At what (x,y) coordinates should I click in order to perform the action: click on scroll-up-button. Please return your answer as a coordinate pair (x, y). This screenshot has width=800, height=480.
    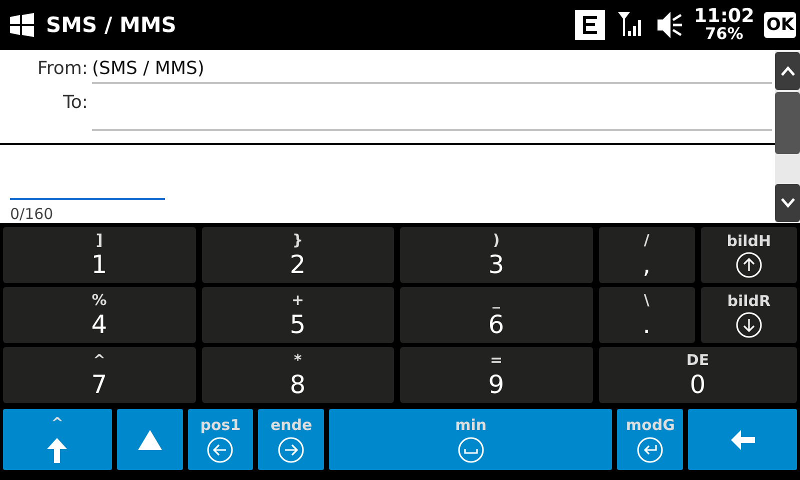
    Looking at the image, I should click on (787, 71).